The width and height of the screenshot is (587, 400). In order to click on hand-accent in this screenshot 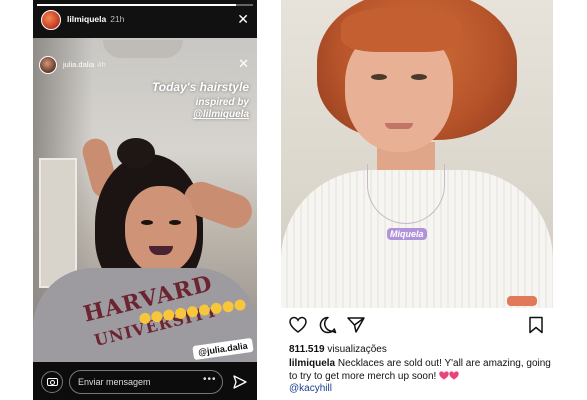, I will do `click(522, 301)`.